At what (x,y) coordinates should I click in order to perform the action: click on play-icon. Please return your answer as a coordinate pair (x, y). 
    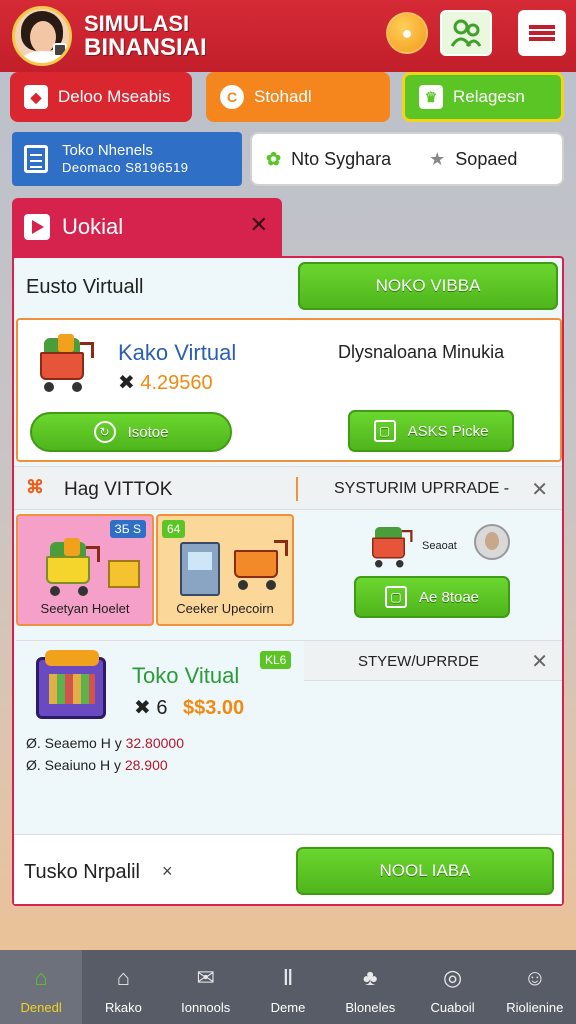
    Looking at the image, I should click on (37, 227).